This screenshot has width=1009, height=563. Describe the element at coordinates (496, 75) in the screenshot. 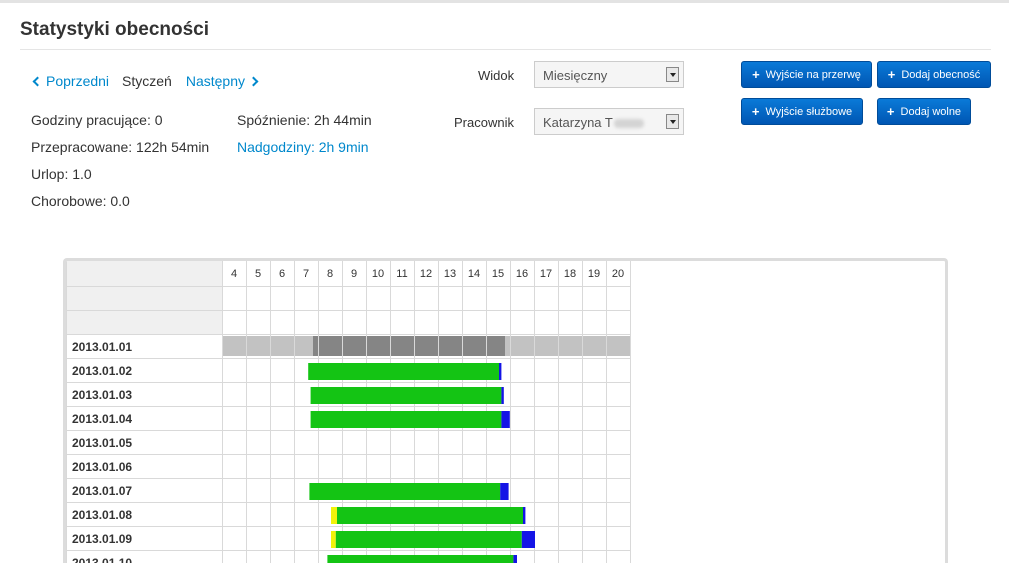

I see `view-label: Widok` at that location.